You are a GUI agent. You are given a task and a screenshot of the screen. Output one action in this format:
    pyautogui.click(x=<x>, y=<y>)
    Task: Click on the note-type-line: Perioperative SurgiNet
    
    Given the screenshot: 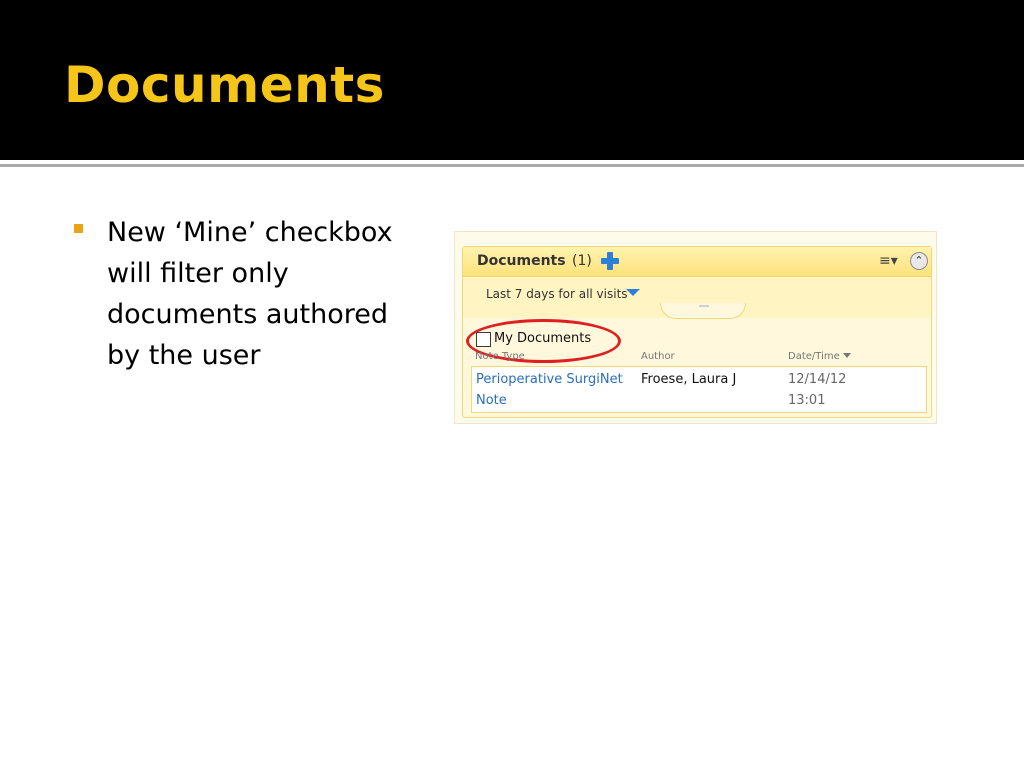 What is the action you would take?
    pyautogui.click(x=549, y=379)
    